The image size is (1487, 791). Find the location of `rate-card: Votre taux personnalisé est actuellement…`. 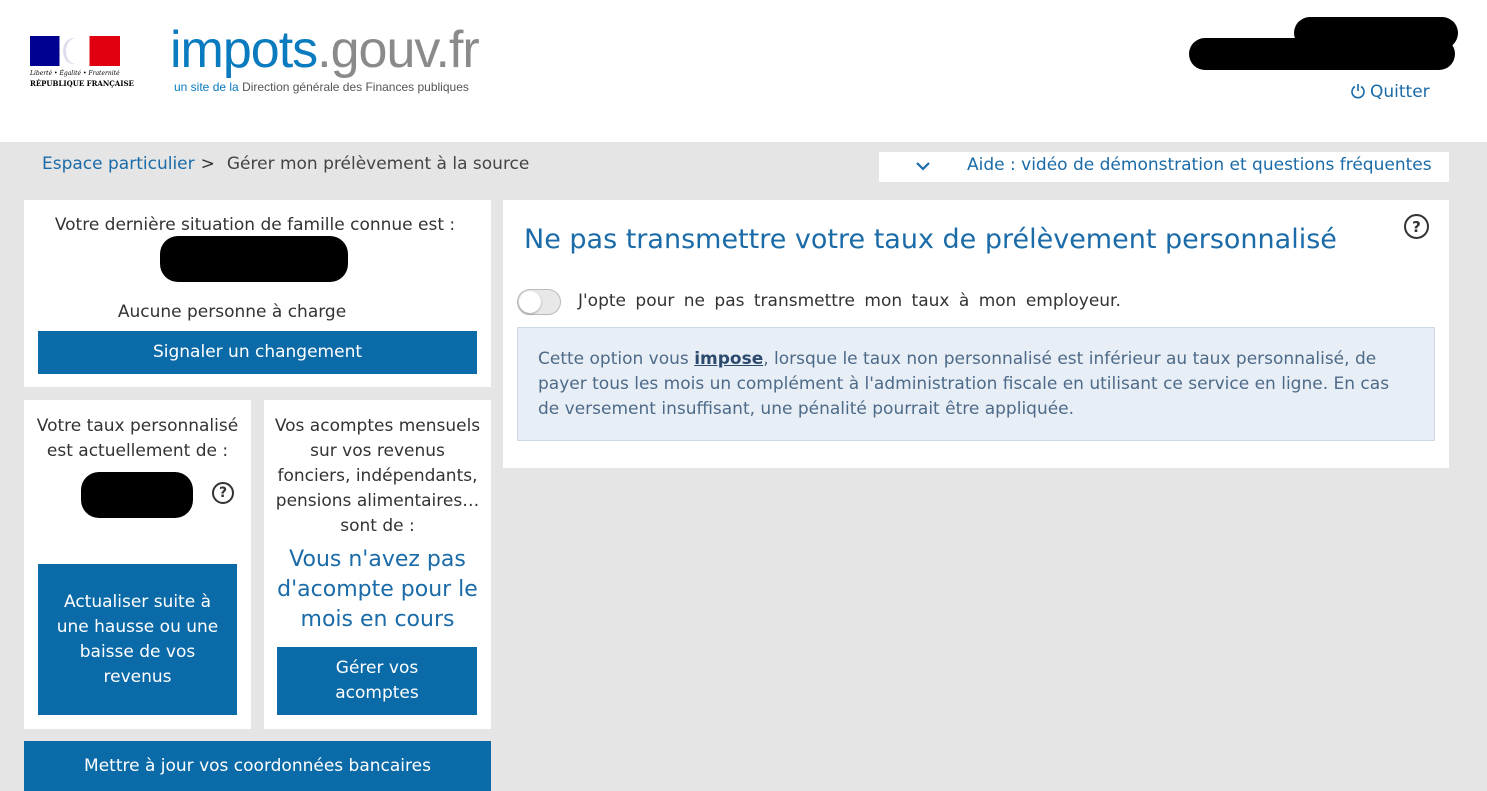

rate-card: Votre taux personnalisé est actuellement… is located at coordinates (137, 564).